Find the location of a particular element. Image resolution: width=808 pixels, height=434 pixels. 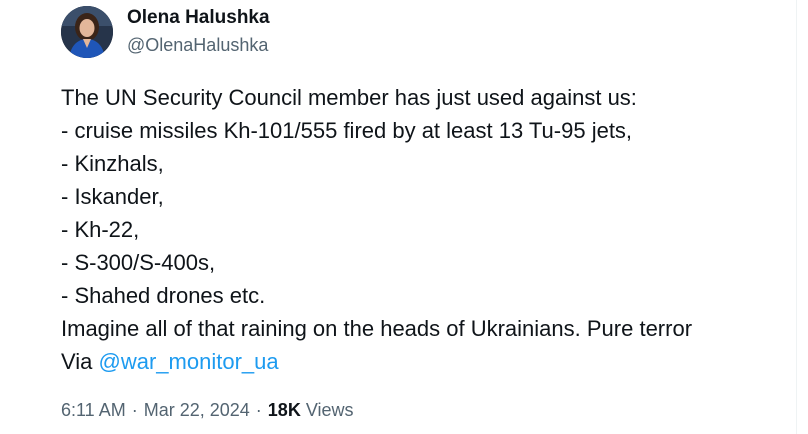

profile-photo-icon is located at coordinates (87, 32).